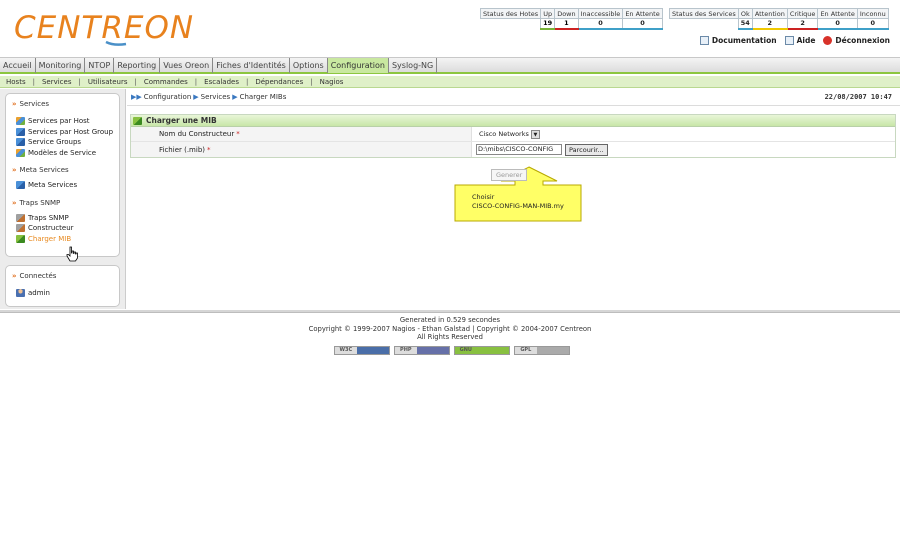  What do you see at coordinates (518, 205) in the screenshot?
I see `callout-line-2: CISCO-CONFIG-MAN-MIB.my` at bounding box center [518, 205].